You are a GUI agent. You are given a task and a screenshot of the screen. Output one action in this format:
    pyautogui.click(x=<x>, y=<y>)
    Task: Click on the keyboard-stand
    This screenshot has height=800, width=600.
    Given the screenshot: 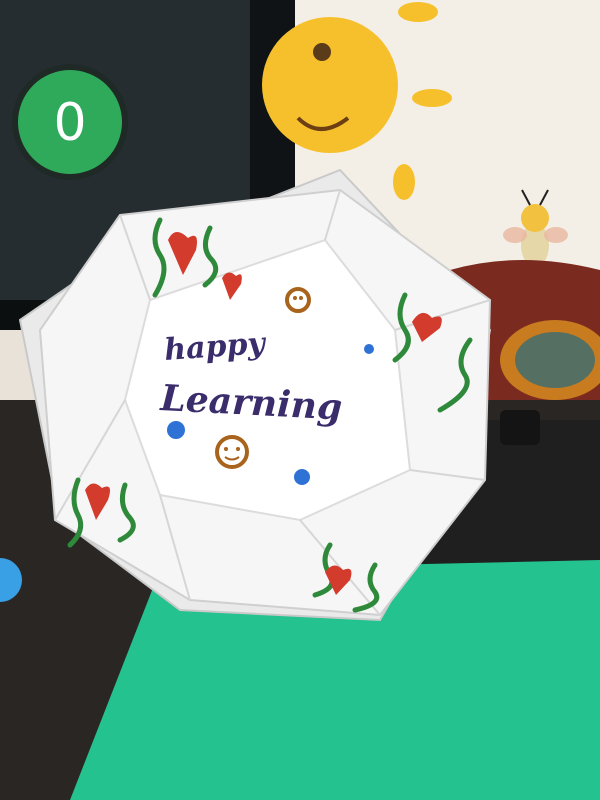 What is the action you would take?
    pyautogui.click(x=520, y=427)
    